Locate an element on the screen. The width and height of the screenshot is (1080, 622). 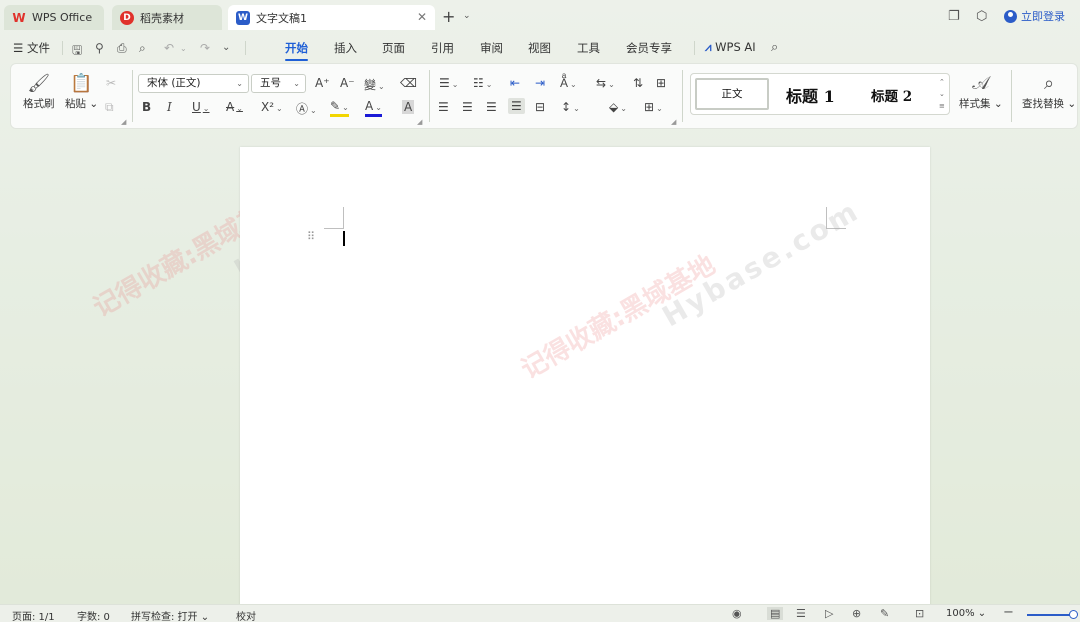
zoom-level: 100% ⌄ is located at coordinates (966, 613).